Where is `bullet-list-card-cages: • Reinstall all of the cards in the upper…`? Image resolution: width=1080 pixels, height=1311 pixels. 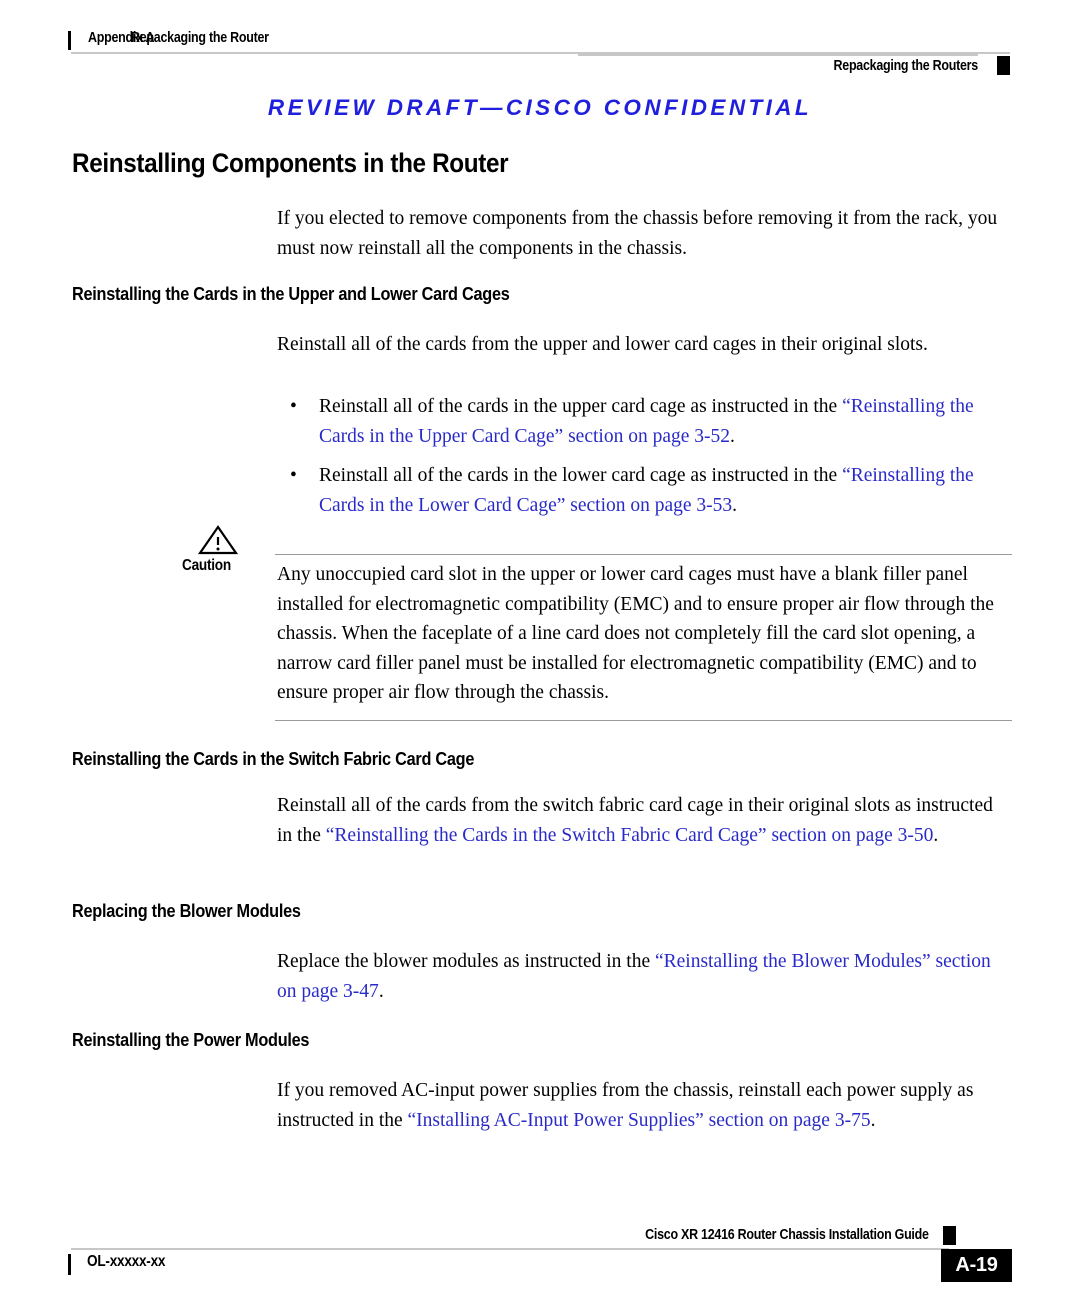
bullet-list-card-cages: • Reinstall all of the cards in the upper… is located at coordinates (650, 461).